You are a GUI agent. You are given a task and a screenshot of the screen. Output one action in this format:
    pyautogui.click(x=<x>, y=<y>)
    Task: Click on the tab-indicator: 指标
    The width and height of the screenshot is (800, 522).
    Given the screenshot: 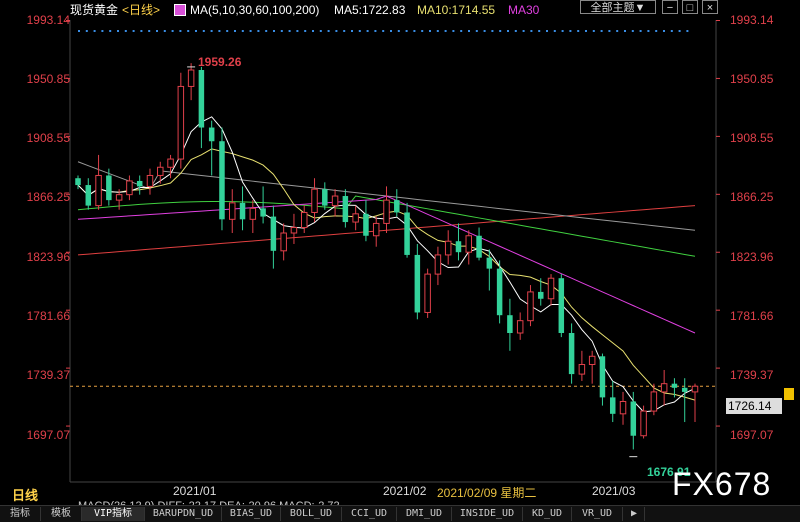 What is the action you would take?
    pyautogui.click(x=20, y=514)
    